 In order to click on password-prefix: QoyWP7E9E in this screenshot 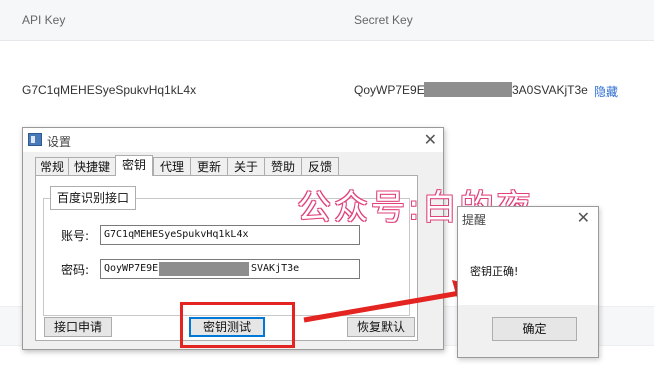, I will do `click(131, 268)`.